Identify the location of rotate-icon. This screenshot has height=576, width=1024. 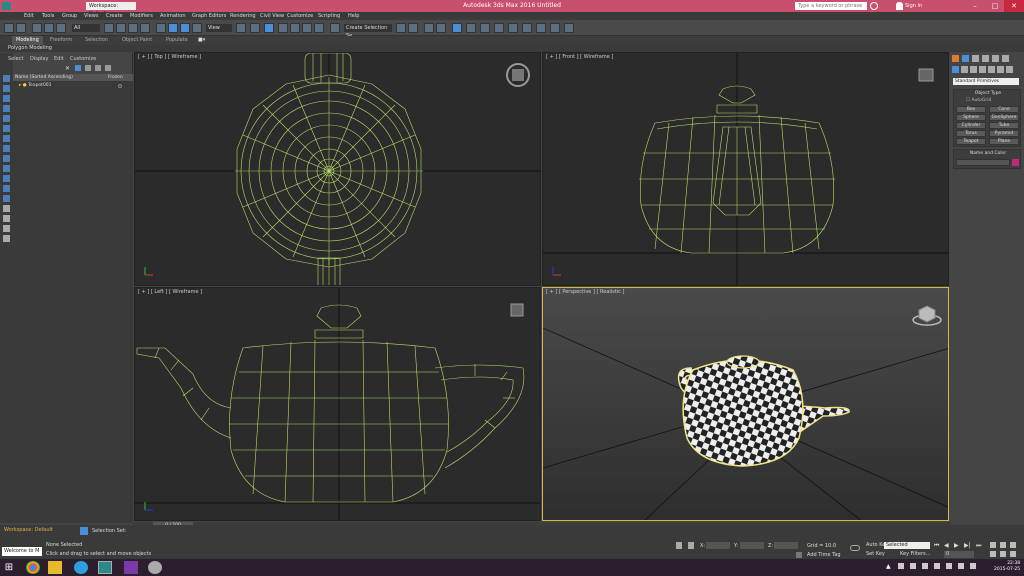
(173, 28).